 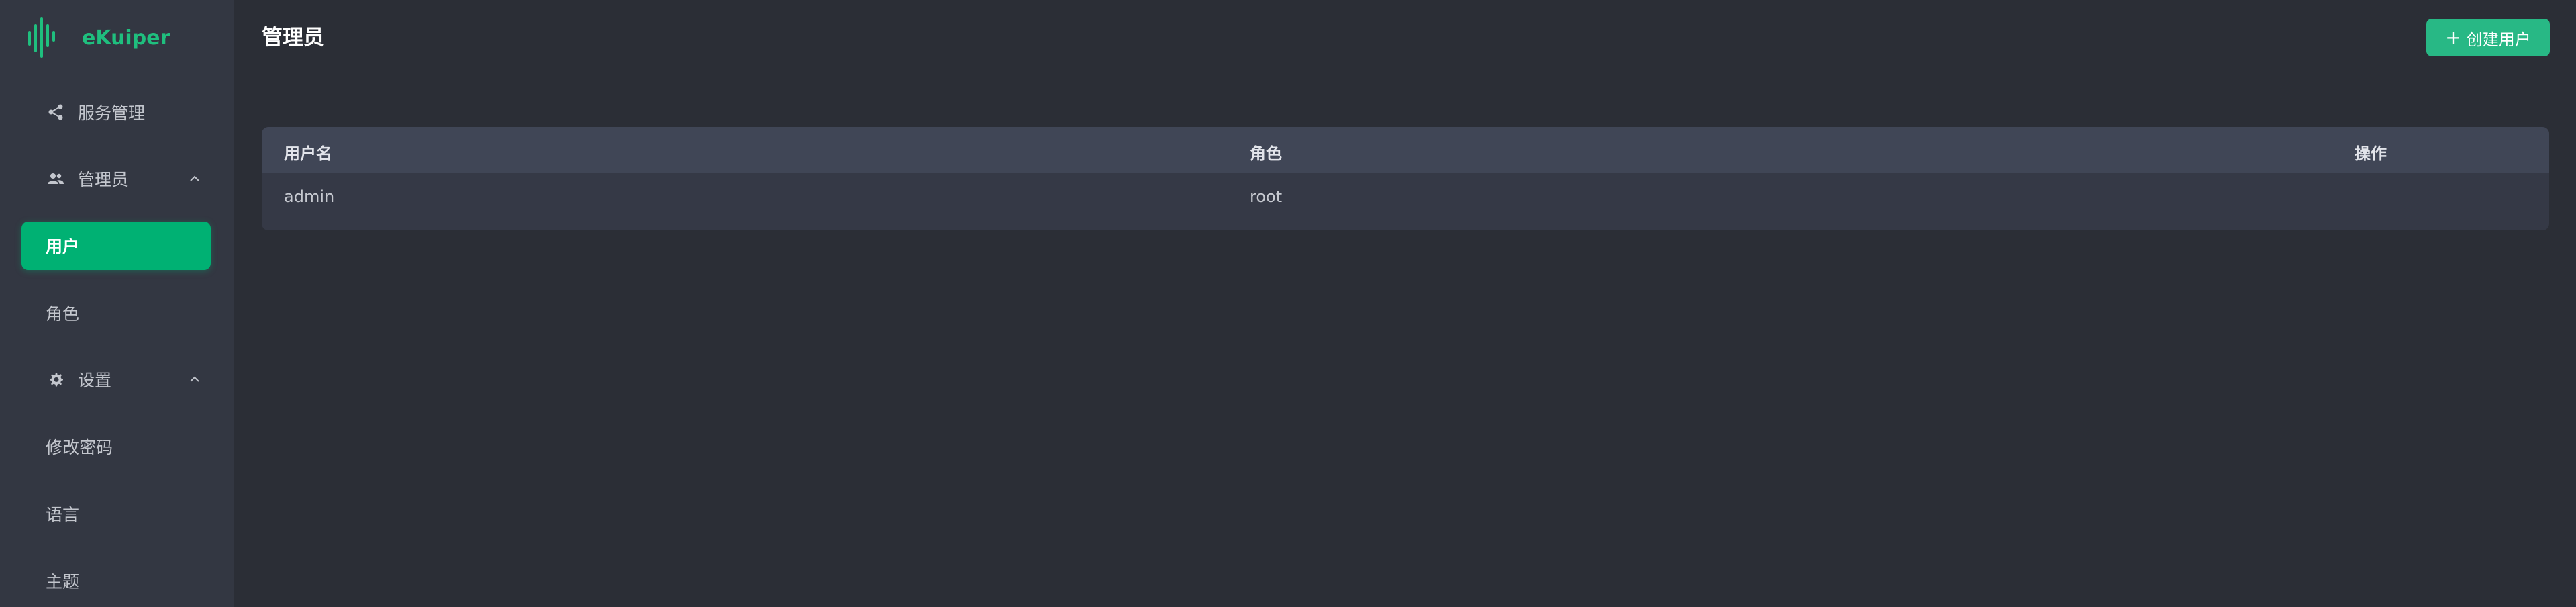 What do you see at coordinates (309, 196) in the screenshot?
I see `cell-username: admin` at bounding box center [309, 196].